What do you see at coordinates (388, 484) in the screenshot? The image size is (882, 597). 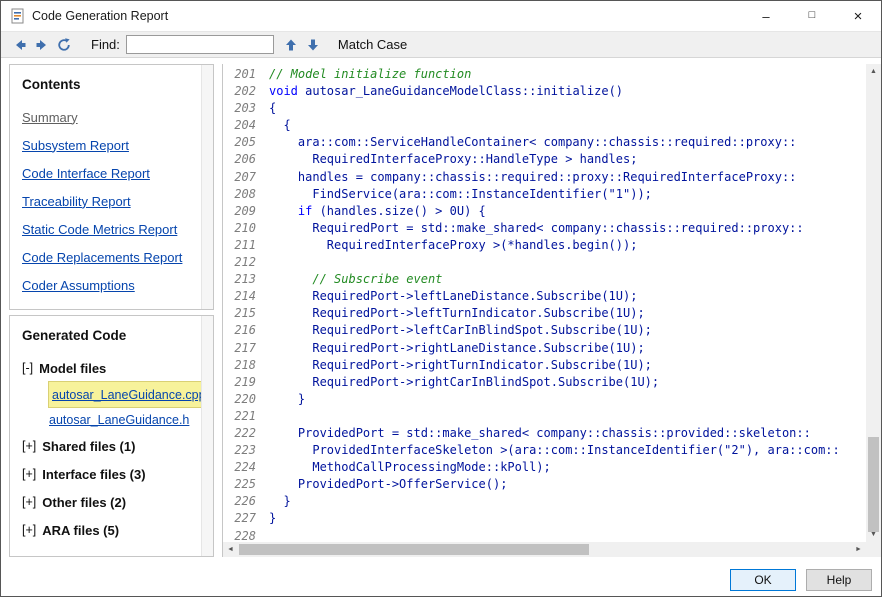 I see `code-text: ProvidedPort->OfferService();` at bounding box center [388, 484].